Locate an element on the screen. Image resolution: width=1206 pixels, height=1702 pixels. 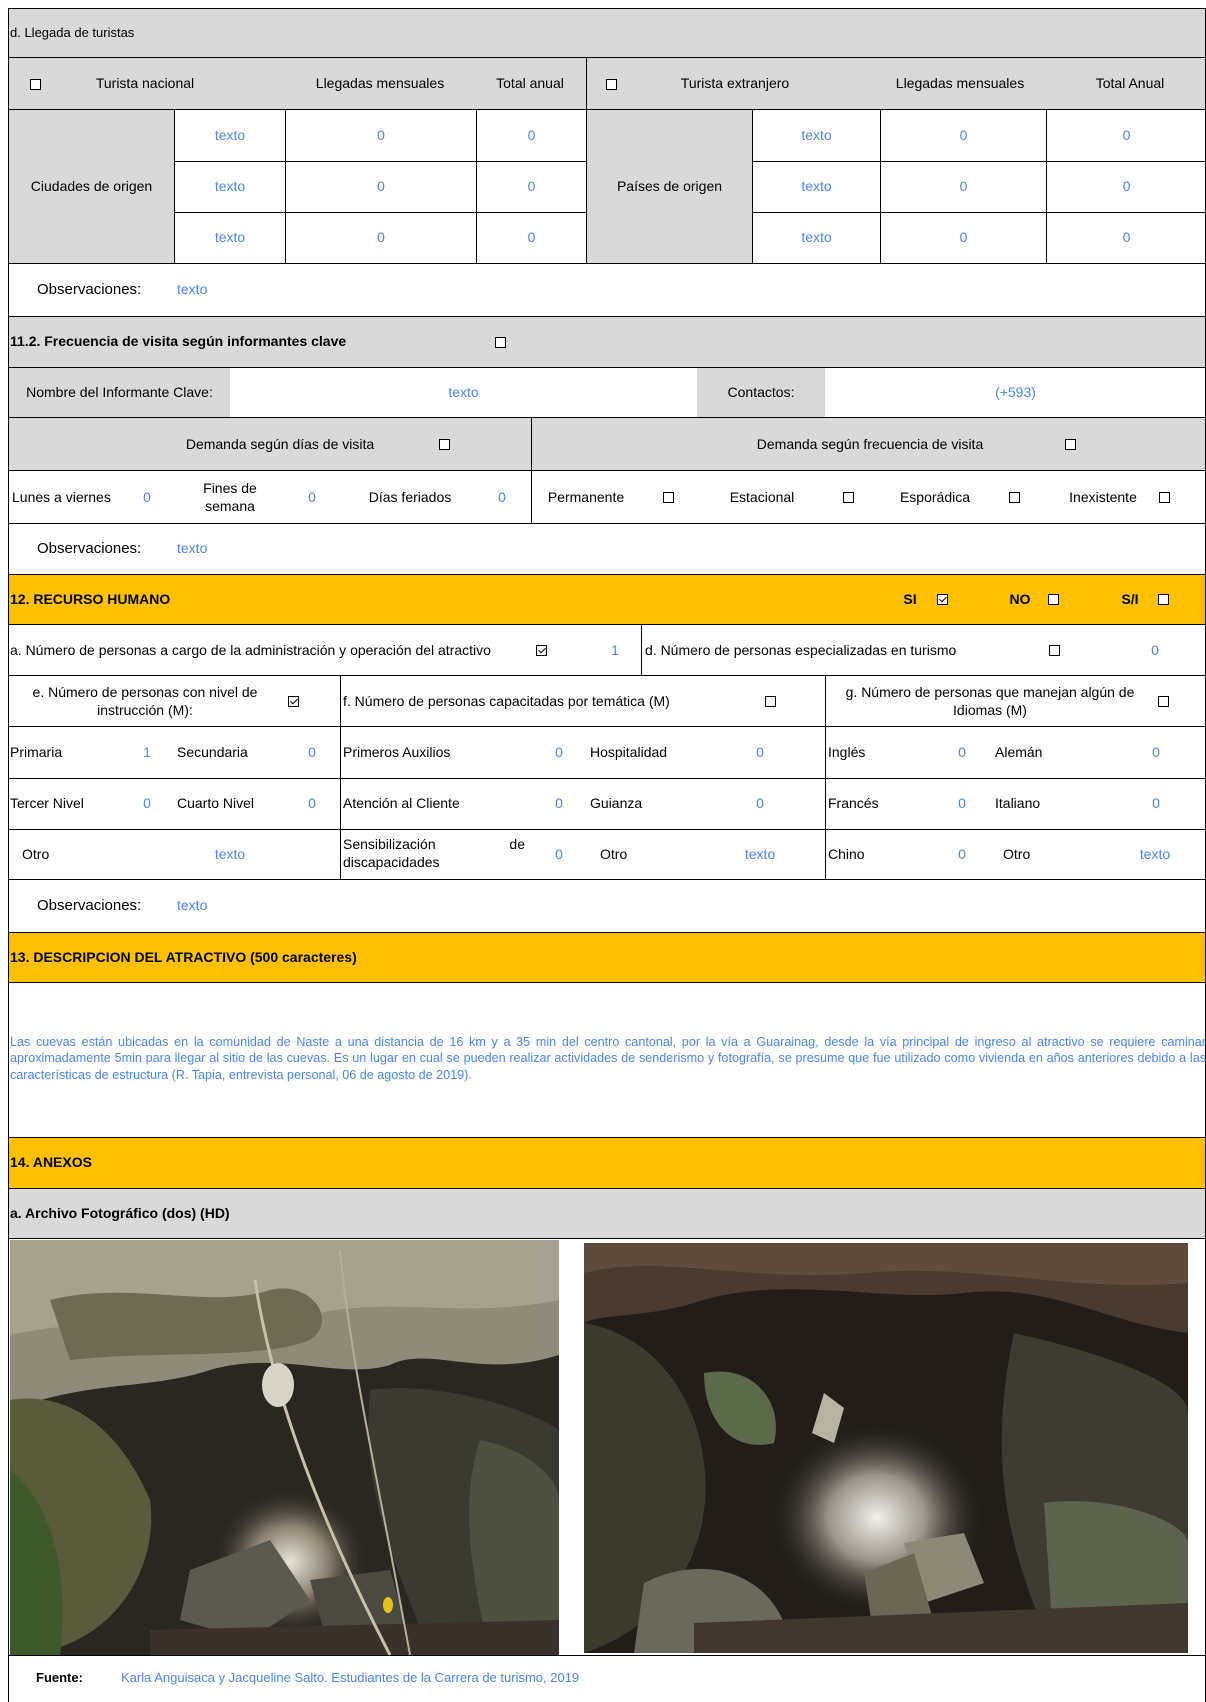
demanda-freq-checkbox is located at coordinates (1070, 444).